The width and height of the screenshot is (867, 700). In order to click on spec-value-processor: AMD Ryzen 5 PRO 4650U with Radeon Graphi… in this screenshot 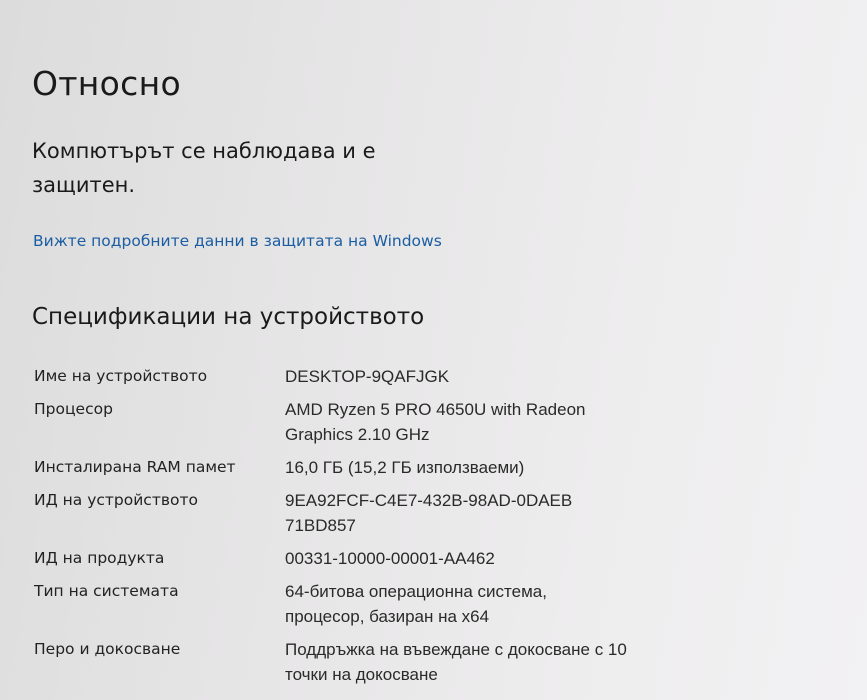, I will do `click(435, 422)`.